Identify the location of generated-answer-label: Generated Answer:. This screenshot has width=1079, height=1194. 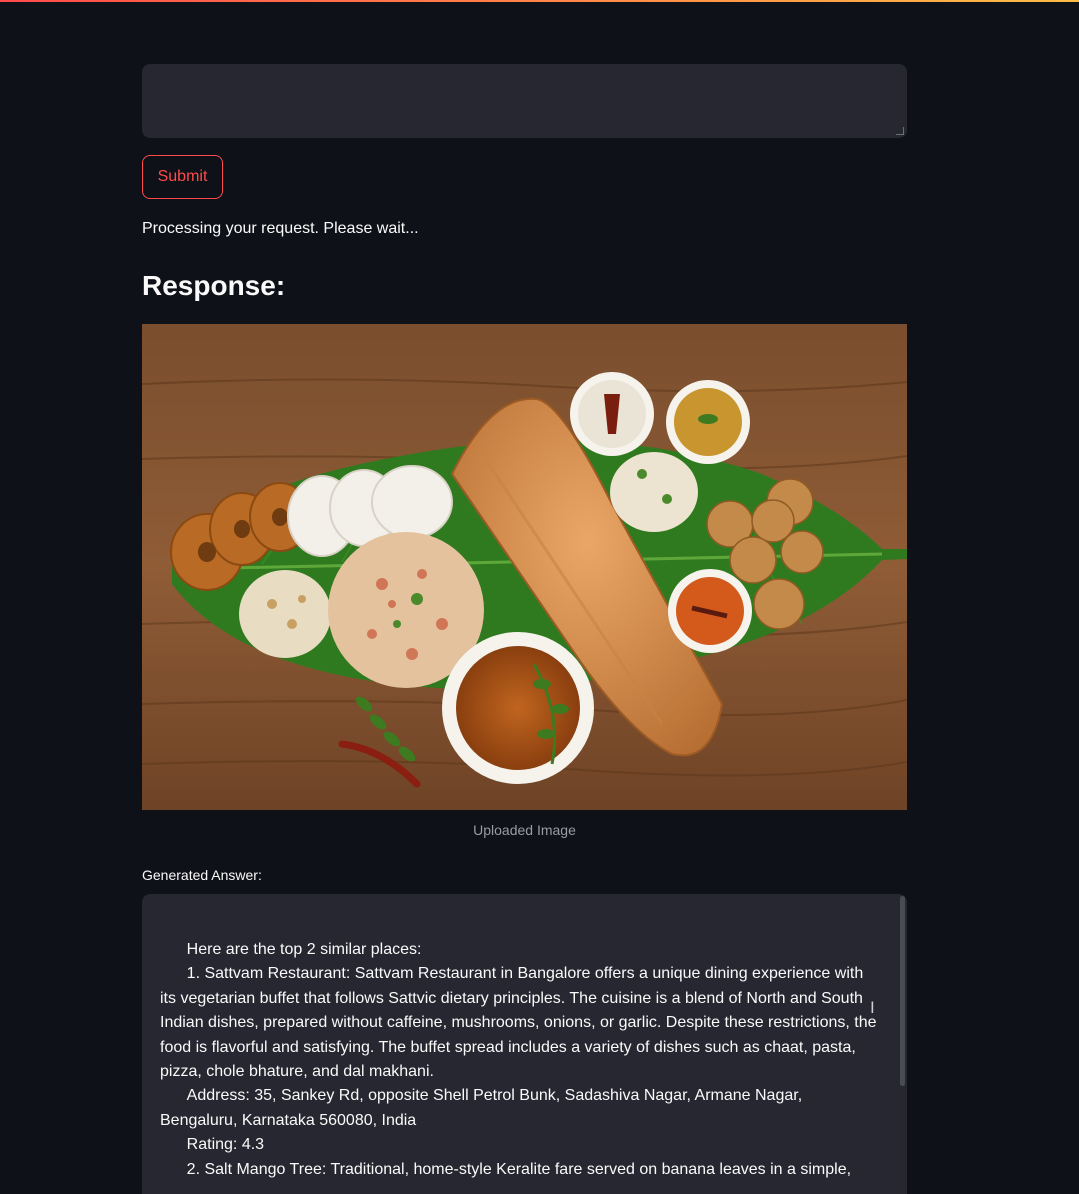
(202, 875).